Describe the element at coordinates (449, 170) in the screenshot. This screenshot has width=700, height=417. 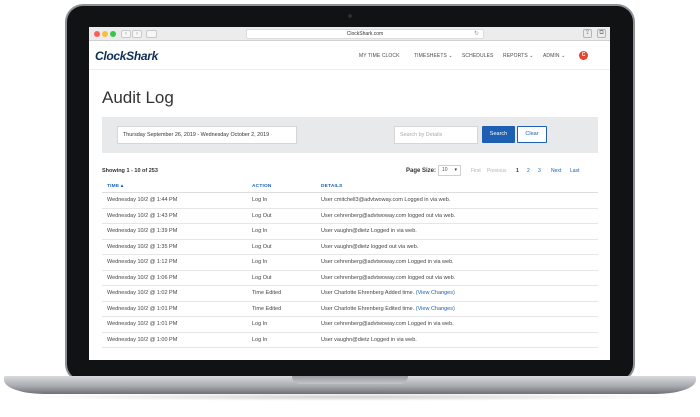
I see `page-size-select: 10 ▾` at that location.